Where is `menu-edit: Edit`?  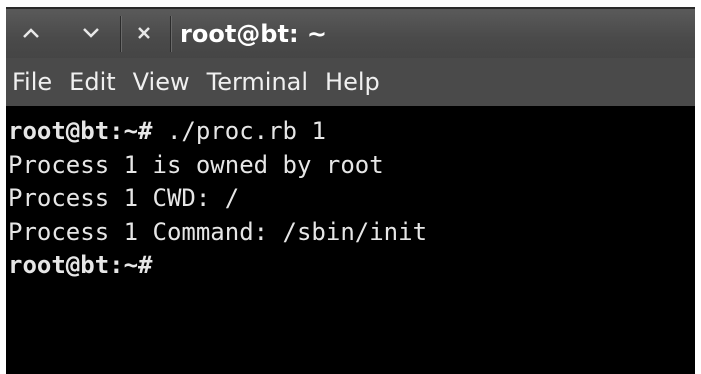
menu-edit: Edit is located at coordinates (92, 82).